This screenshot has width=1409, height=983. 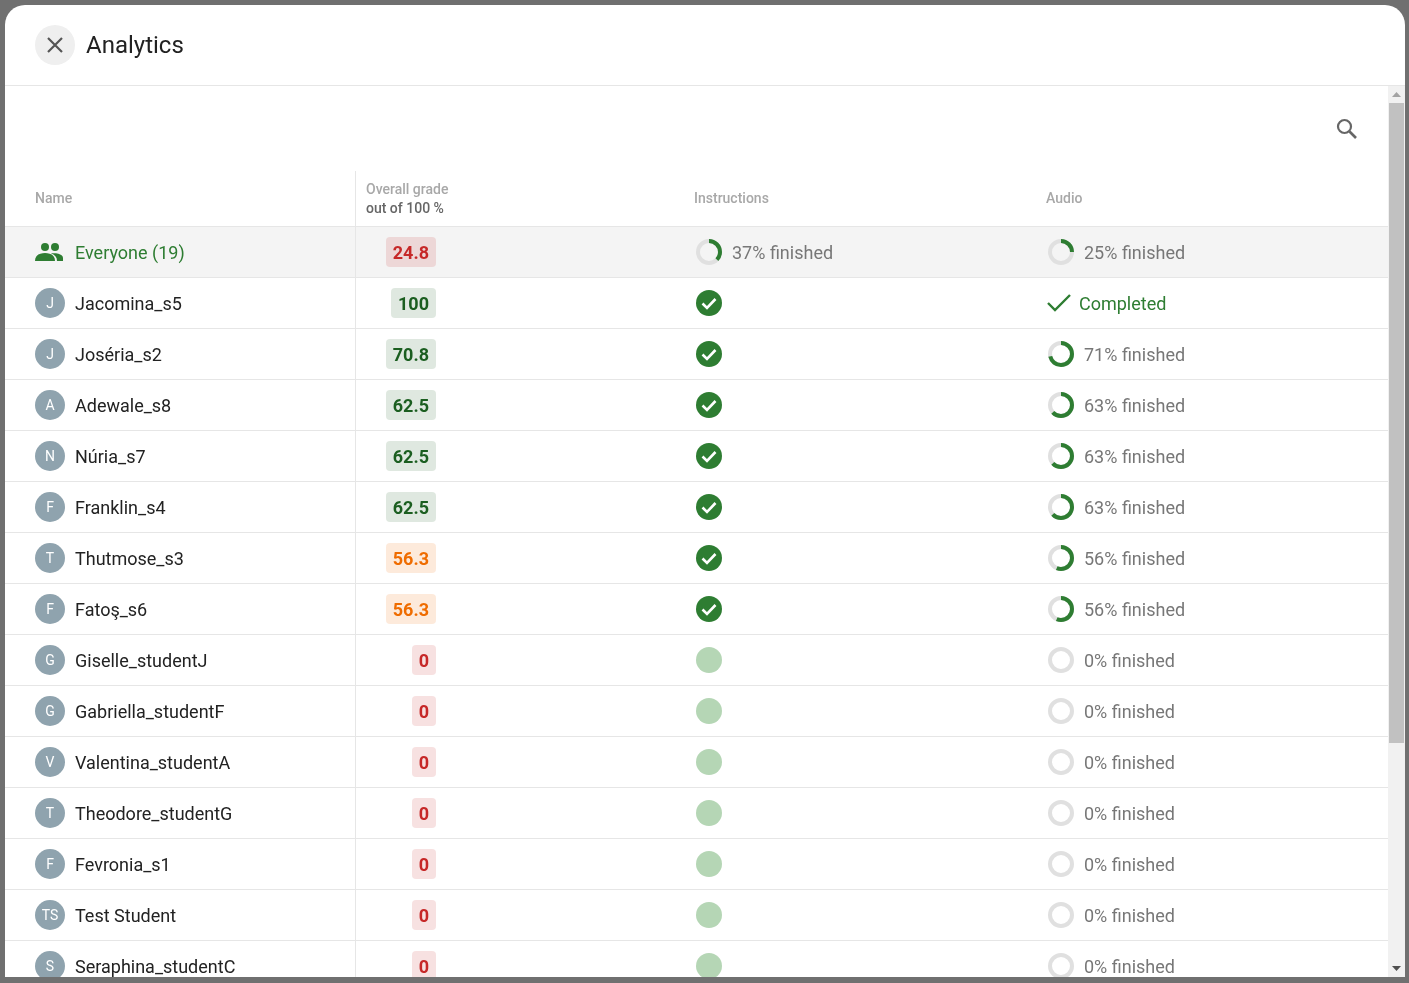 What do you see at coordinates (50, 456) in the screenshot?
I see `avatar: N` at bounding box center [50, 456].